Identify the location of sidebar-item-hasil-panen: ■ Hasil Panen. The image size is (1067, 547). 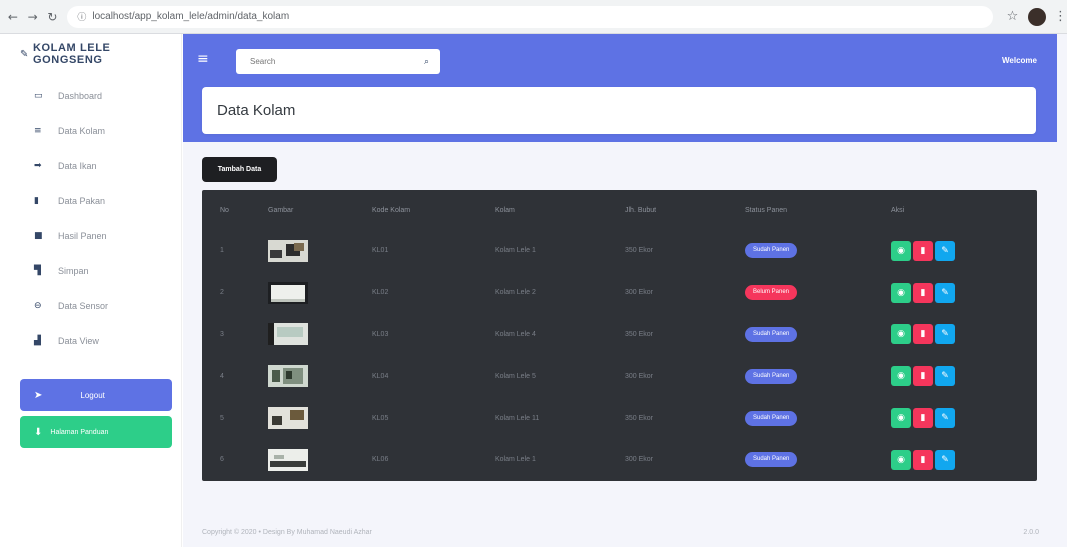
(90, 235).